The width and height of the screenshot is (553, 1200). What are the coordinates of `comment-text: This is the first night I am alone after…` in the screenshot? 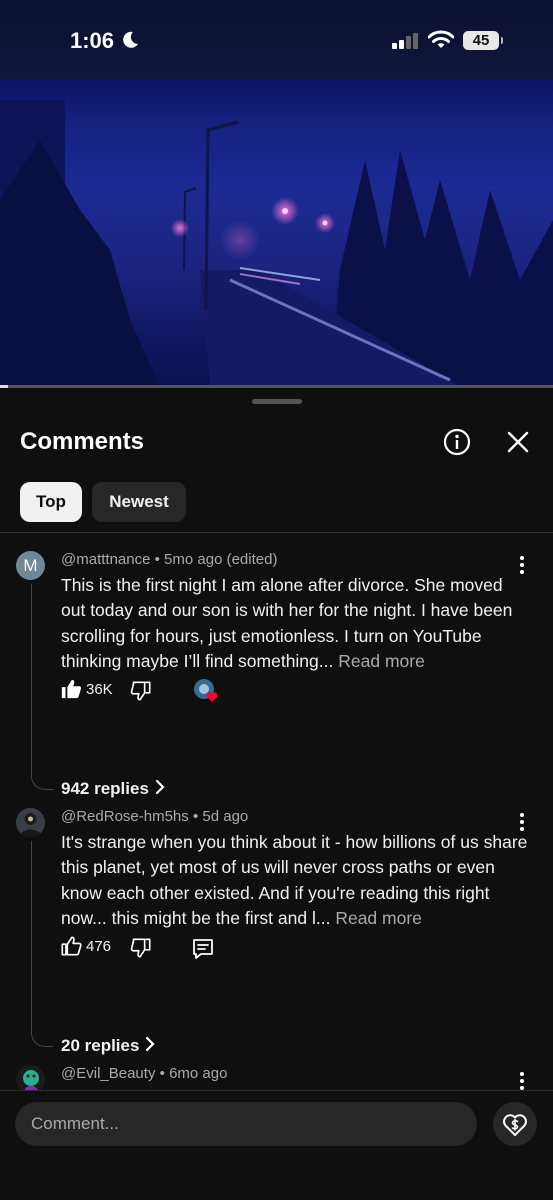 It's located at (287, 623).